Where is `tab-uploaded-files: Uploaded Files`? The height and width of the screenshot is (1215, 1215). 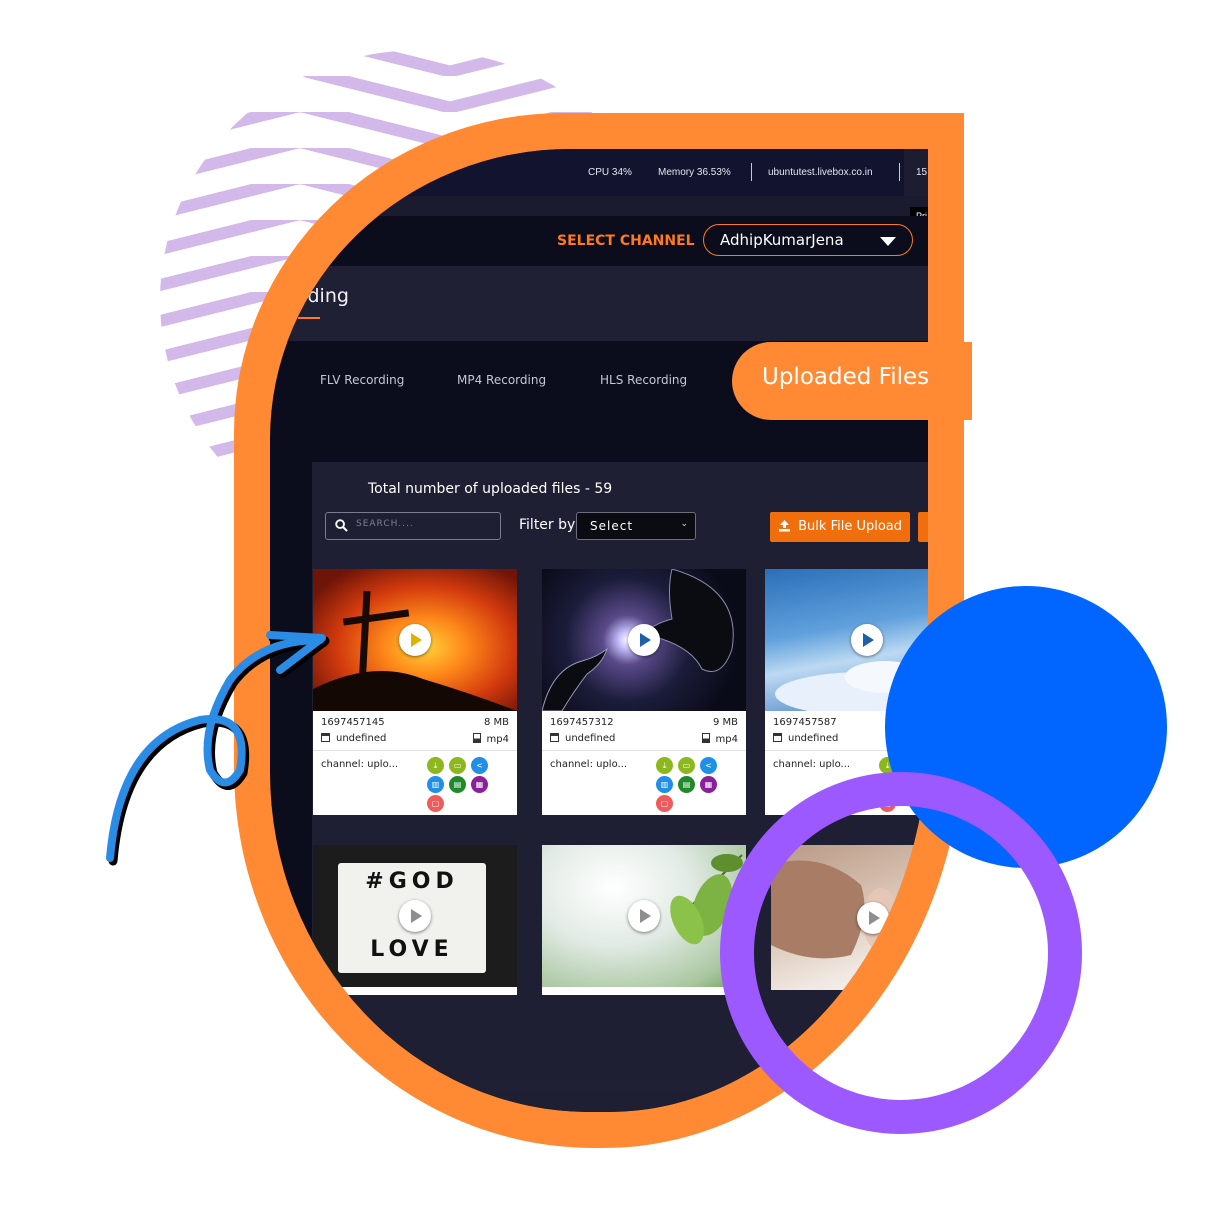
tab-uploaded-files: Uploaded Files is located at coordinates (852, 381).